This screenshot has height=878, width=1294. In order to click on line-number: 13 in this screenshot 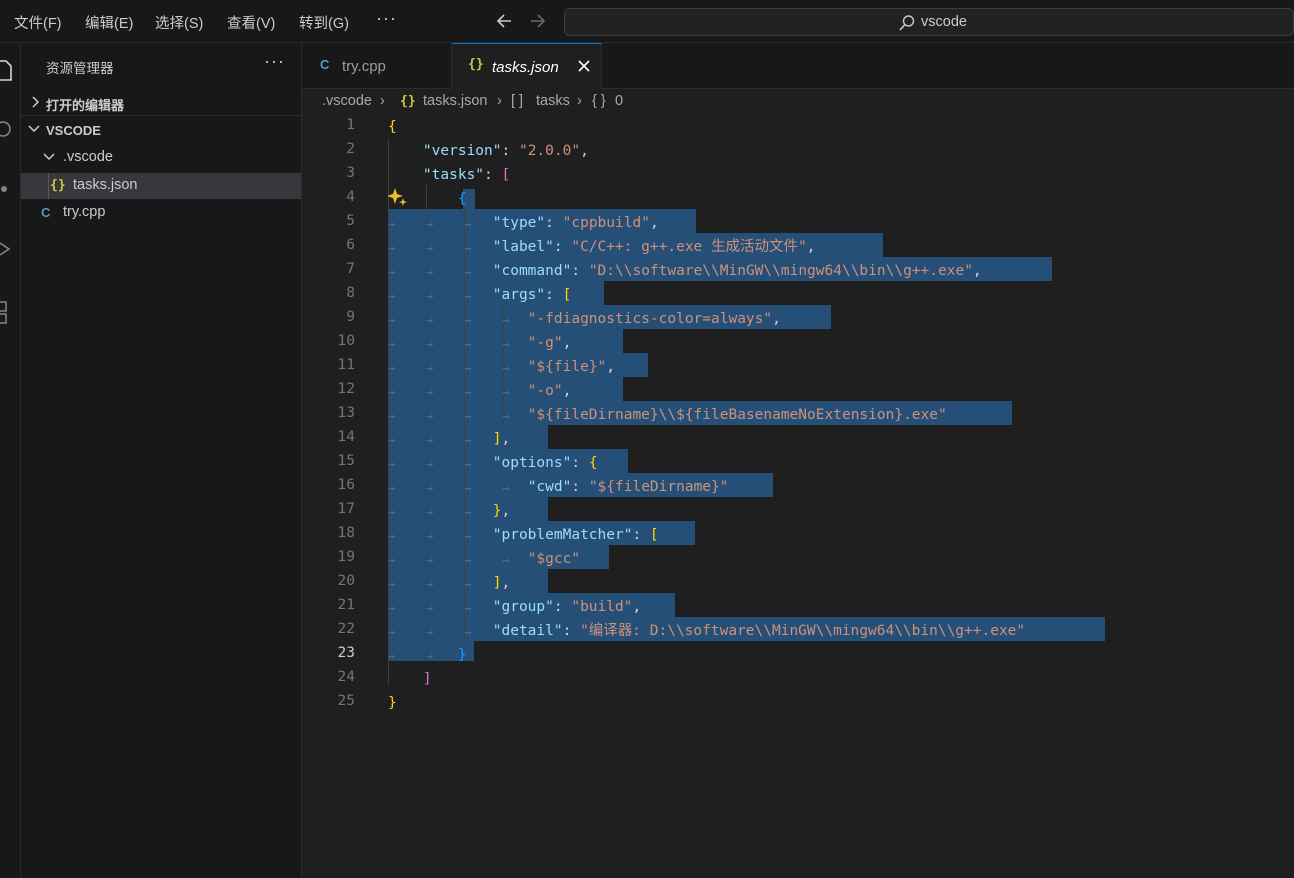, I will do `click(346, 413)`.